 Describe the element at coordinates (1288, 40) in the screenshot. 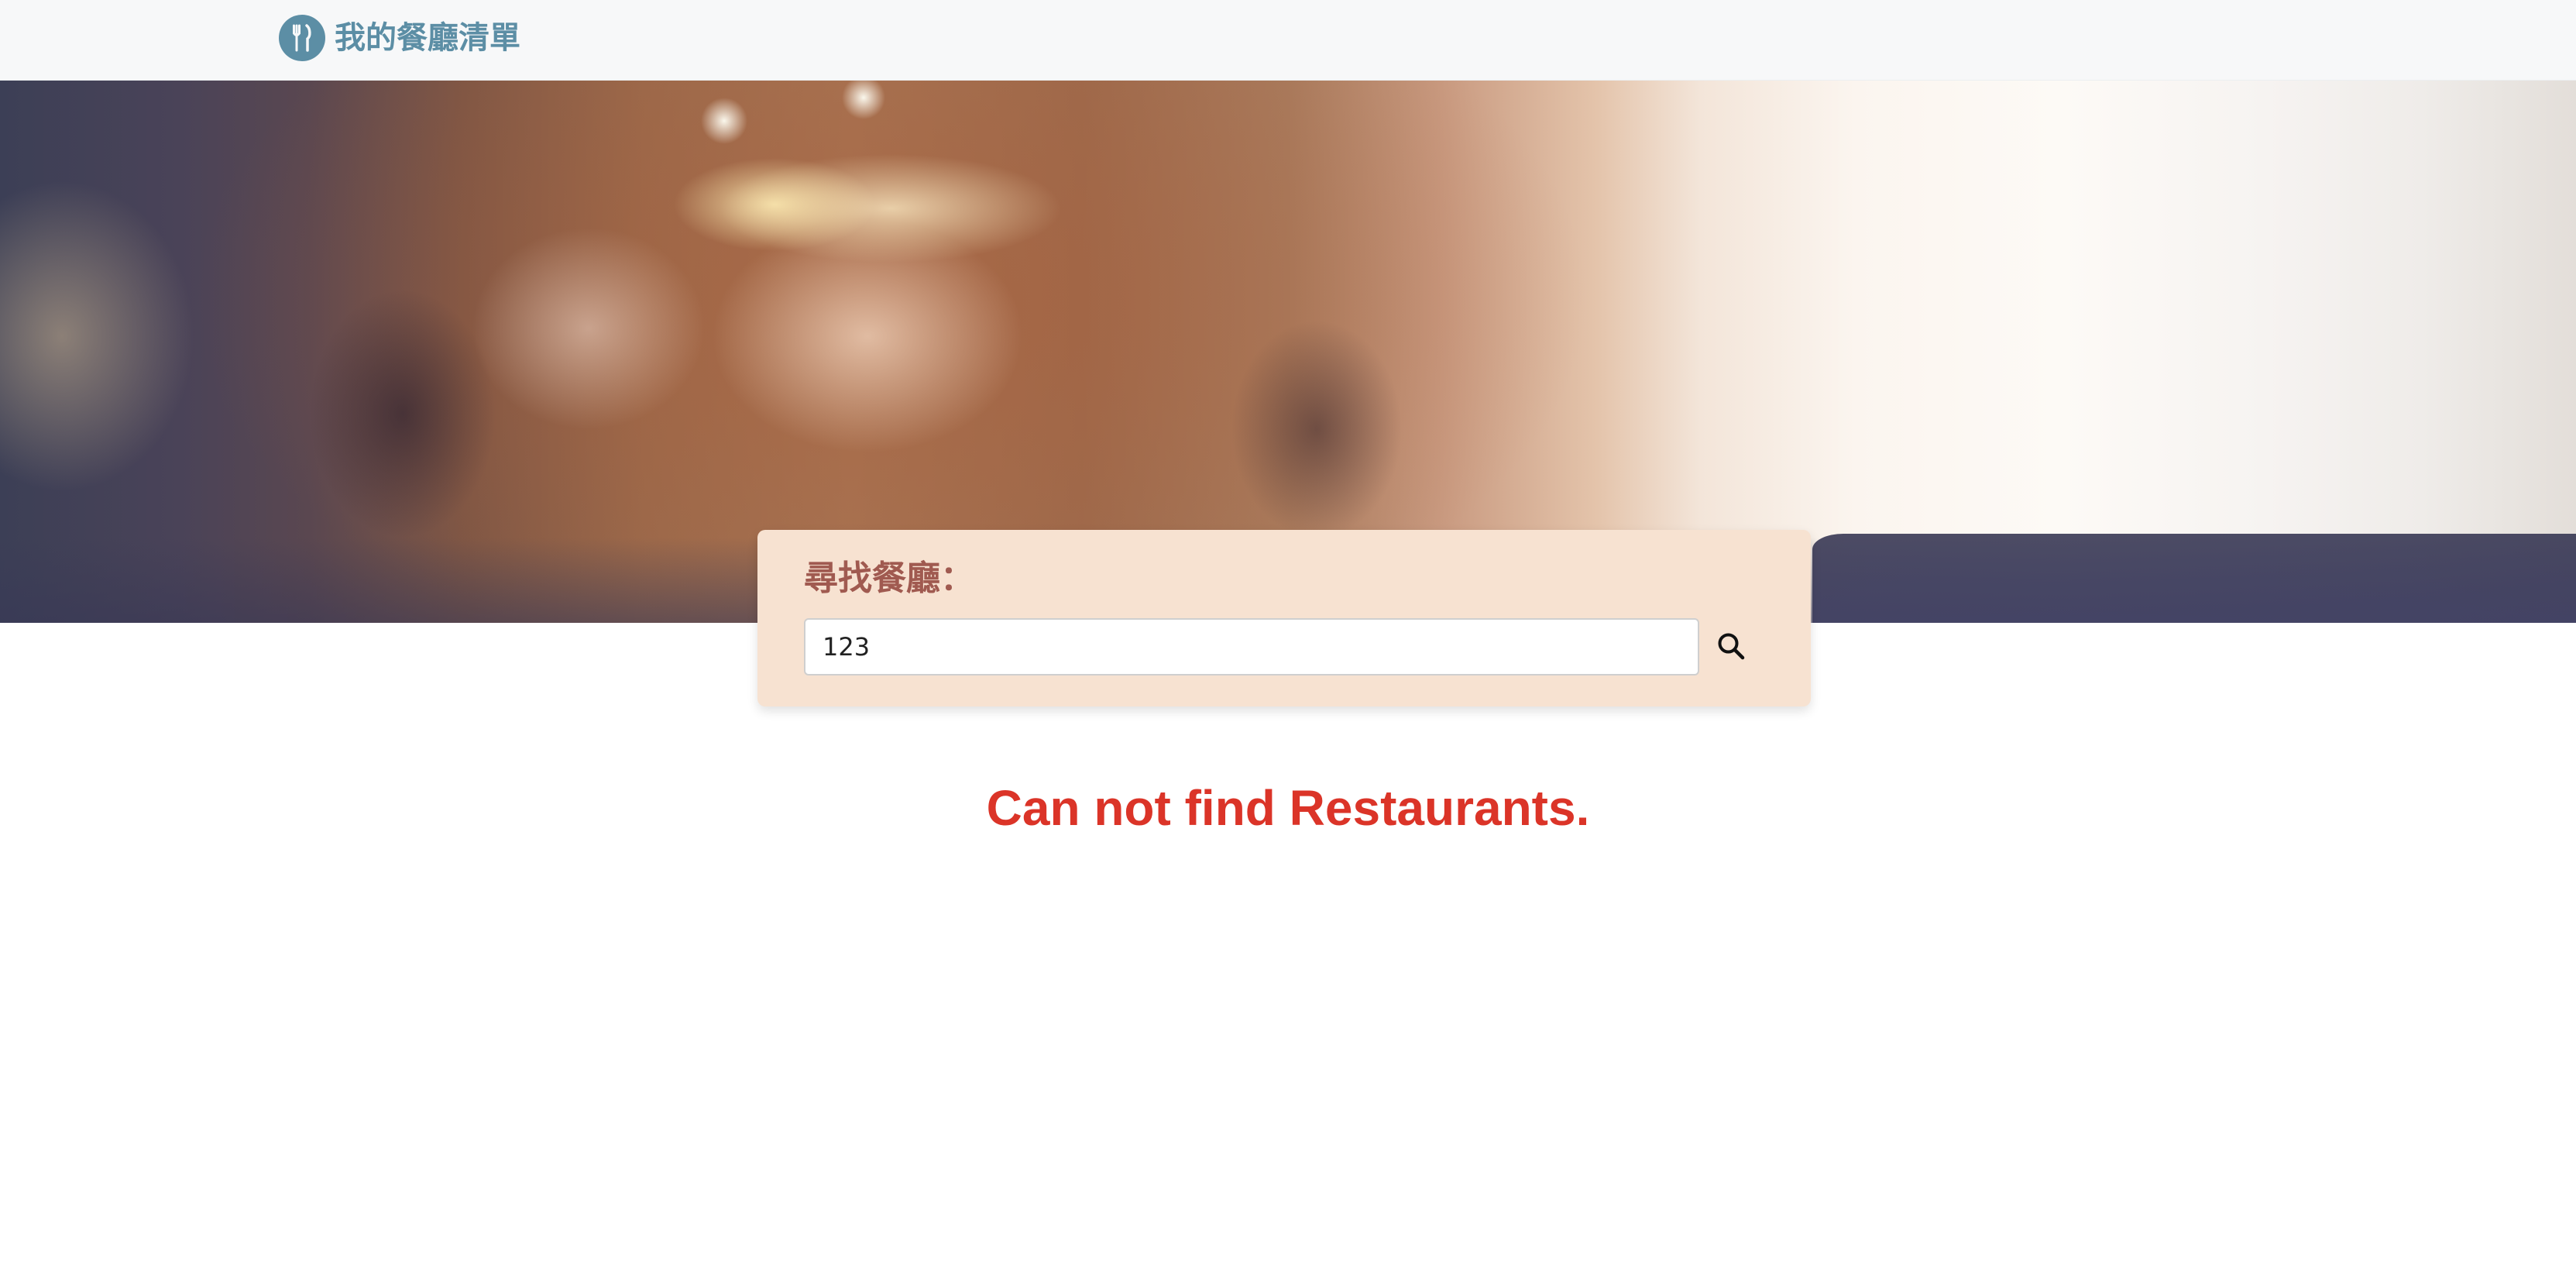

I see `navbar: 我的餐廳清單` at that location.